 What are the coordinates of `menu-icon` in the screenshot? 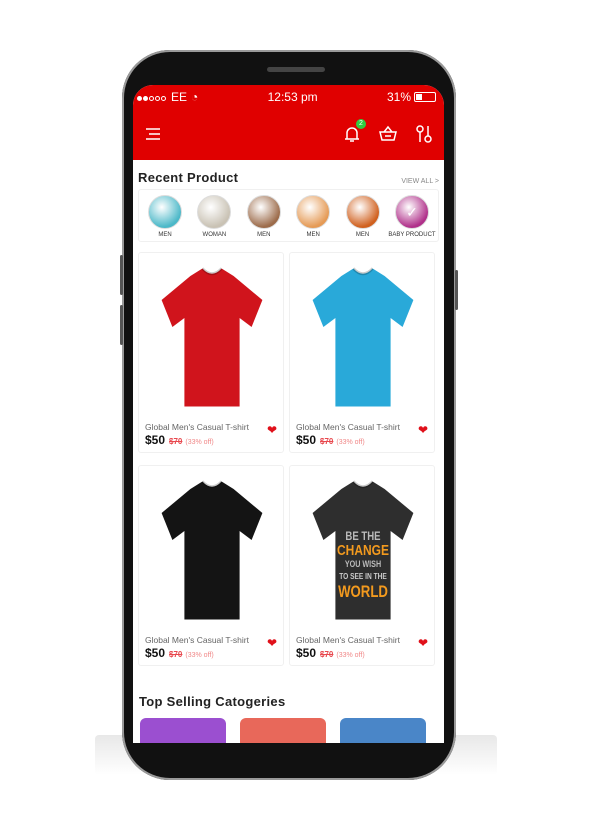 It's located at (153, 134).